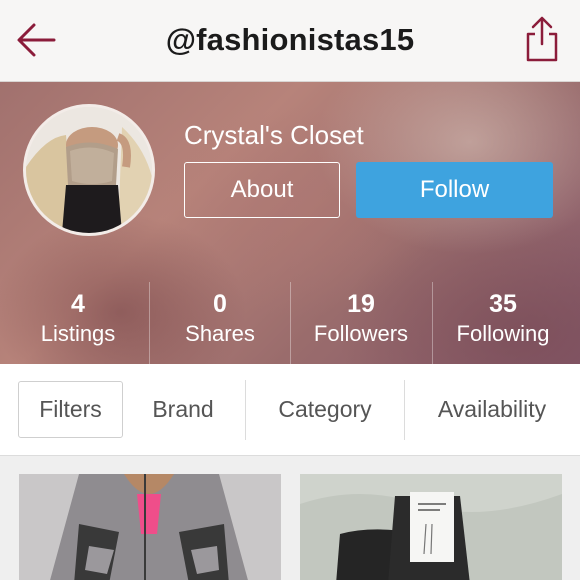 The height and width of the screenshot is (580, 580). What do you see at coordinates (220, 304) in the screenshot?
I see `stat-value: 0` at bounding box center [220, 304].